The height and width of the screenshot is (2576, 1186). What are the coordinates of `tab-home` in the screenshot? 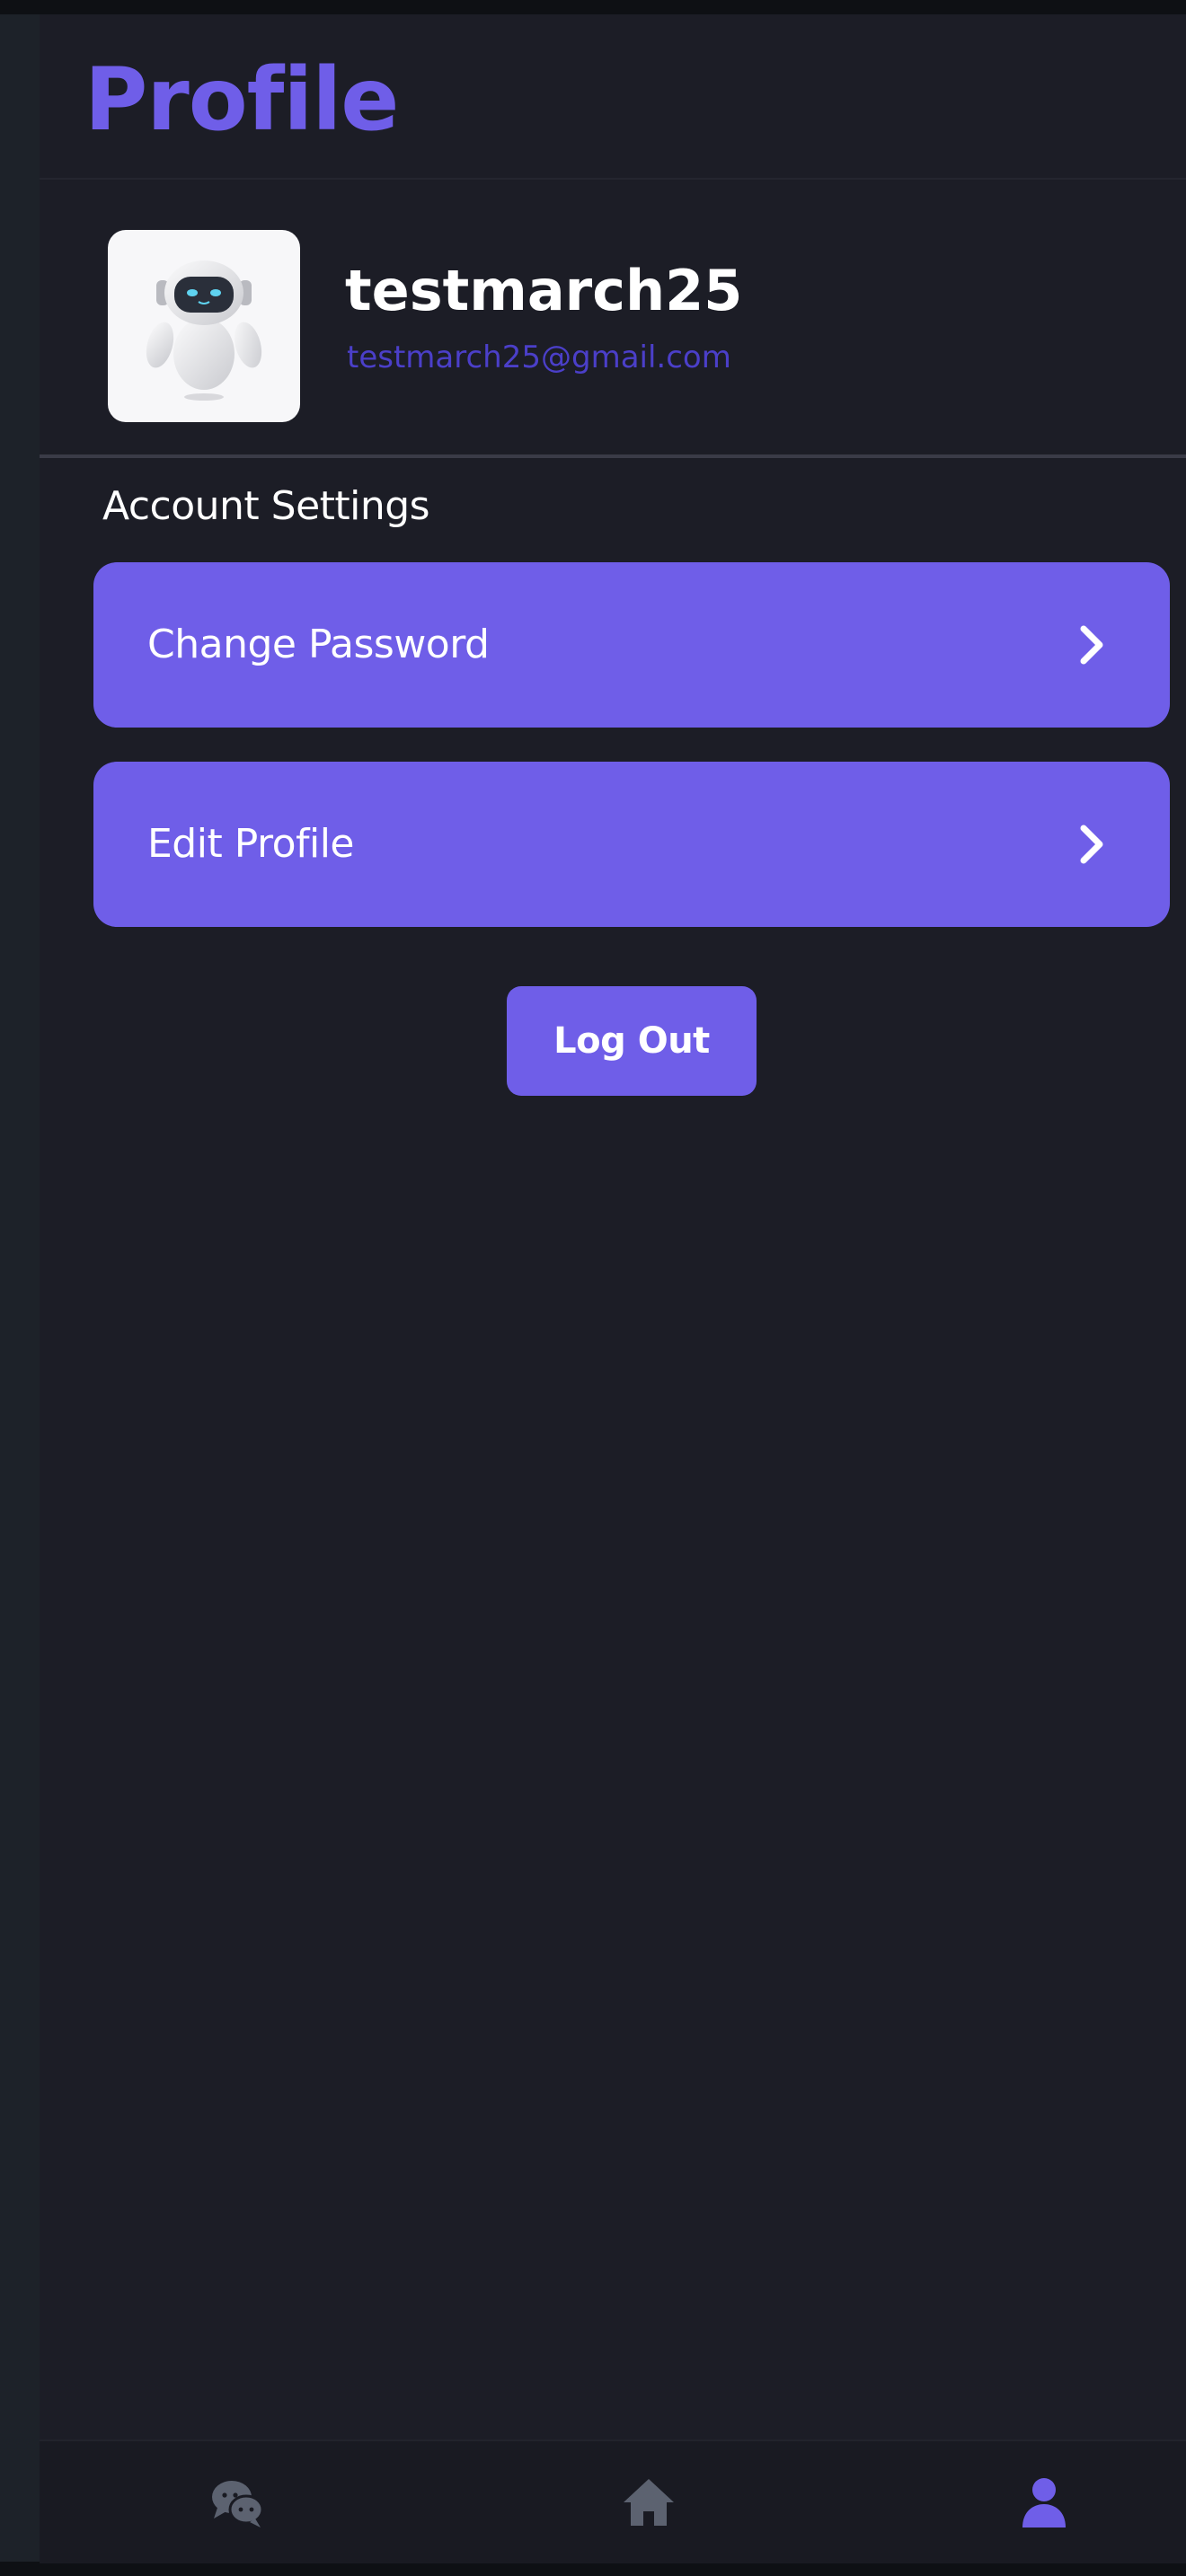 It's located at (649, 2502).